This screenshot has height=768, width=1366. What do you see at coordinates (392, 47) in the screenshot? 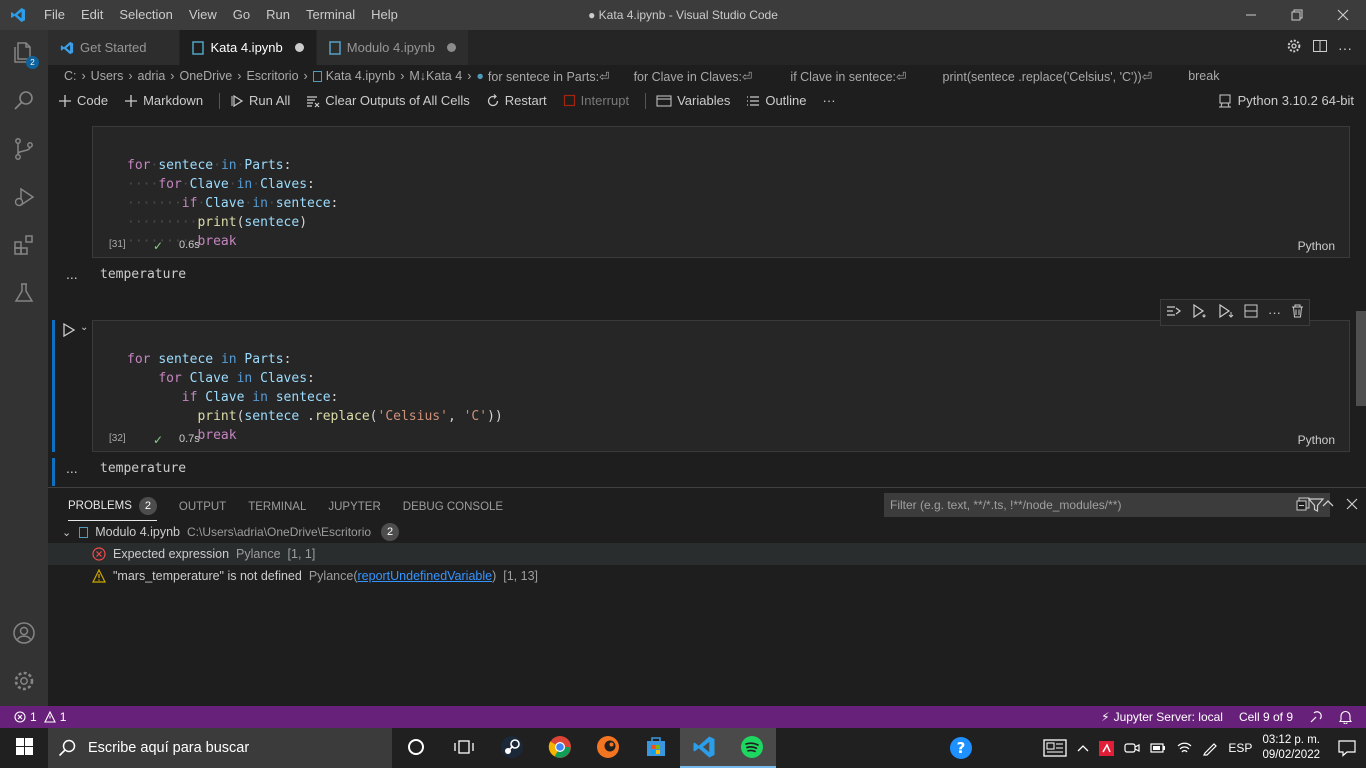
I see `tab-modulo-4: Modulo 4.ipynb` at bounding box center [392, 47].